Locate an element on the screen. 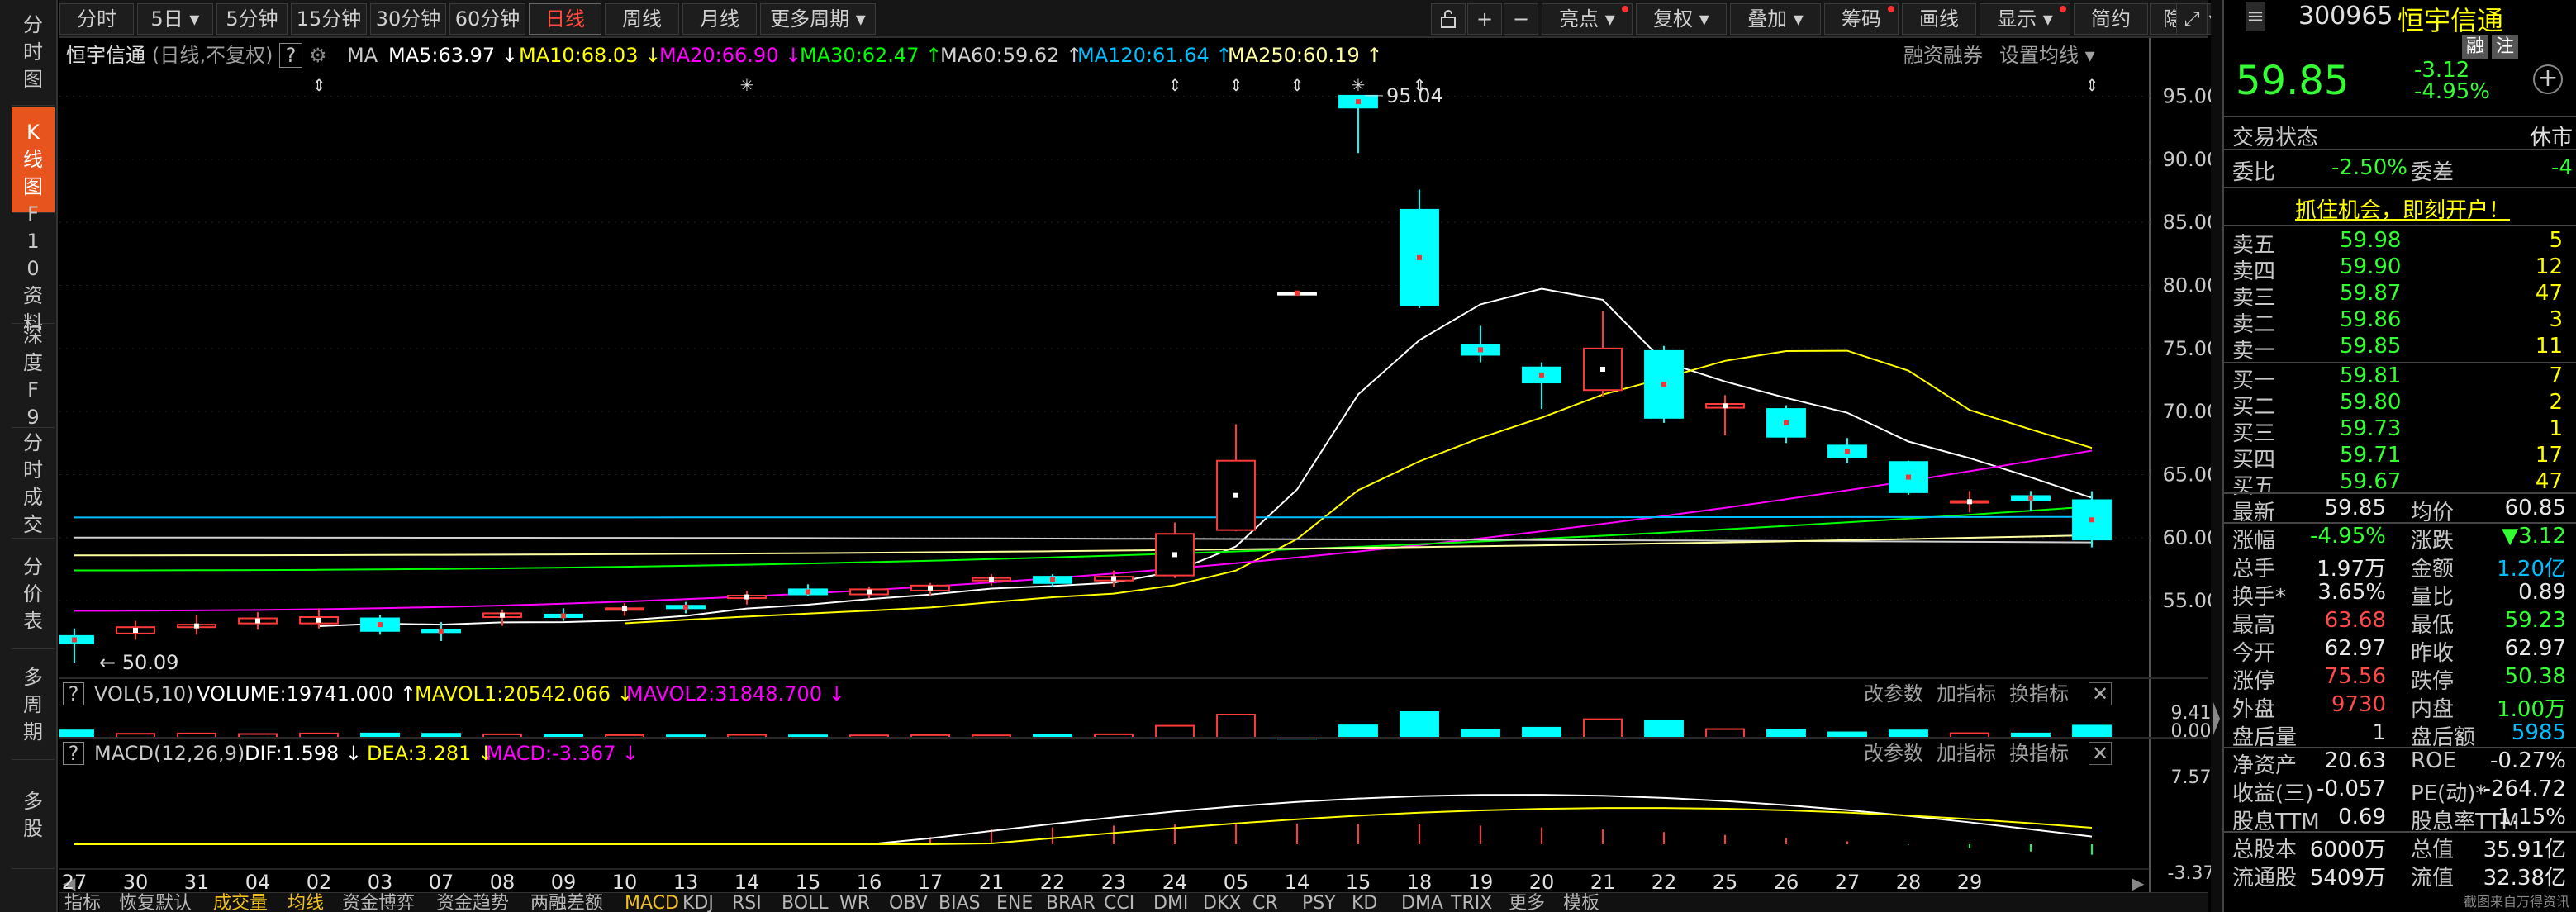 The height and width of the screenshot is (912, 2576). macd-close-icon: ✕ is located at coordinates (2100, 753).